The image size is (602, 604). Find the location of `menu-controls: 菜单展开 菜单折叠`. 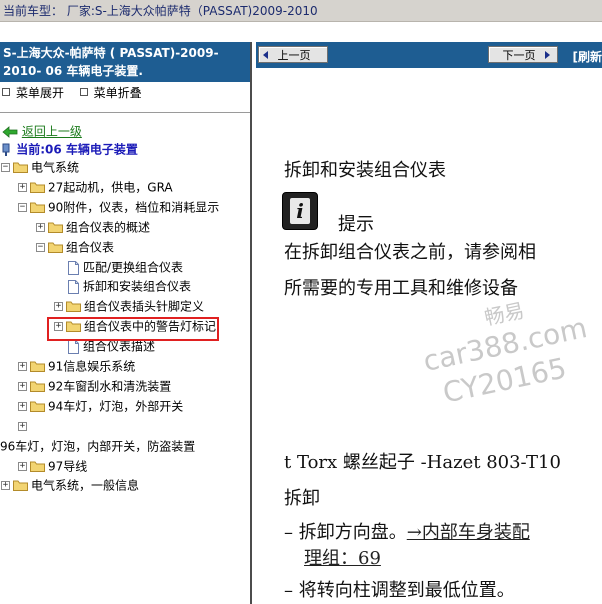

menu-controls: 菜单展开 菜单折叠 is located at coordinates (125, 93).